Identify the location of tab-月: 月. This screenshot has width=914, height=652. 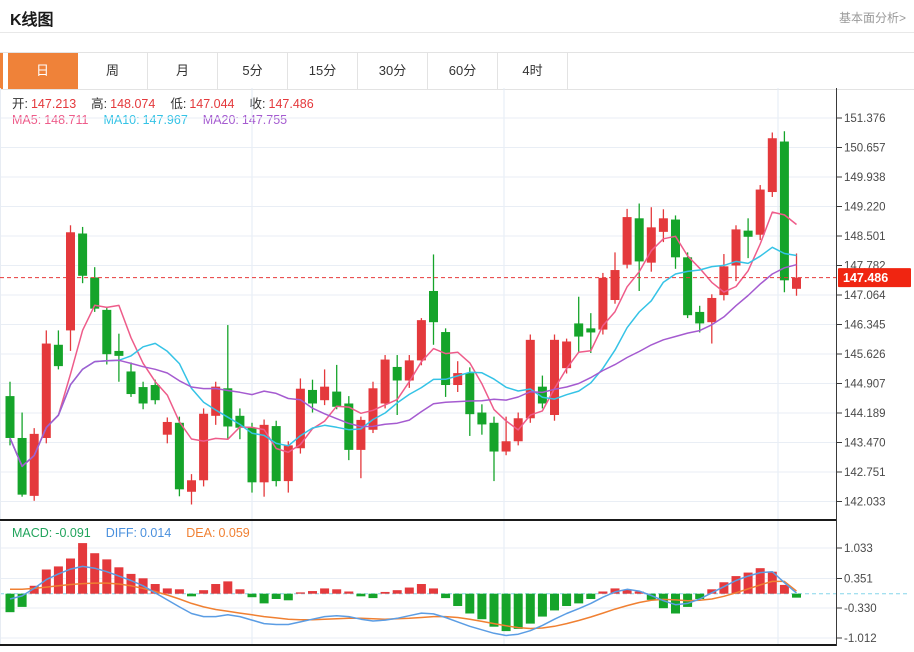
(183, 71).